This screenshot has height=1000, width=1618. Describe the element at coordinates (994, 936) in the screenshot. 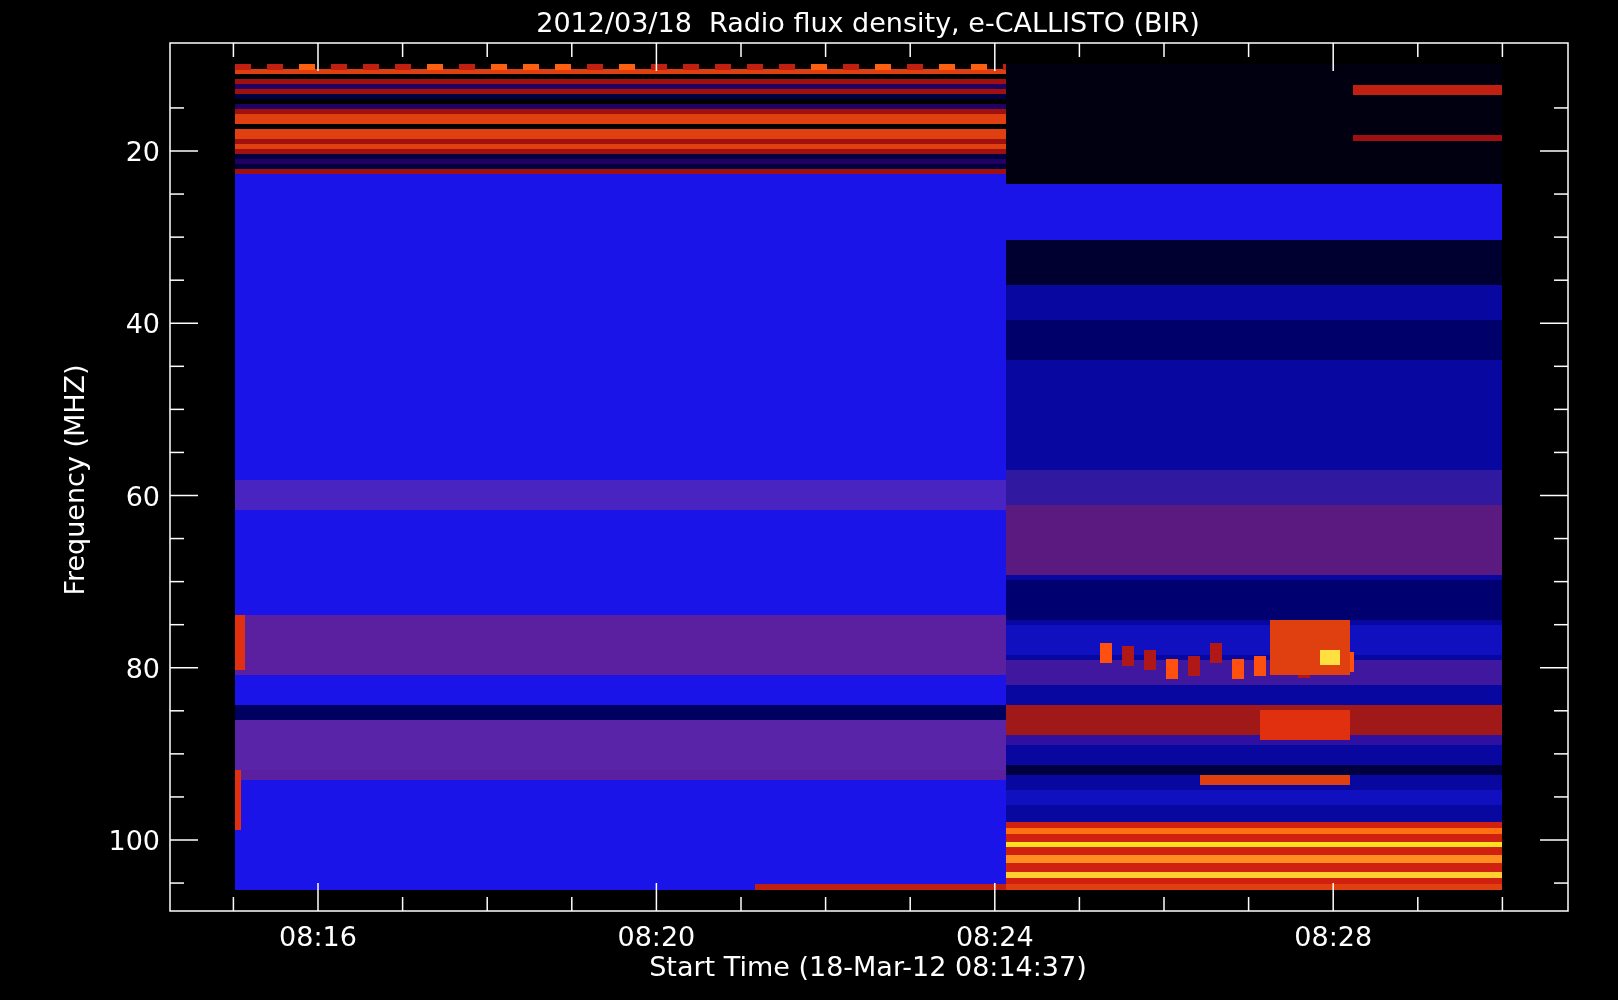

I see `x-tick-label: 08:24` at that location.